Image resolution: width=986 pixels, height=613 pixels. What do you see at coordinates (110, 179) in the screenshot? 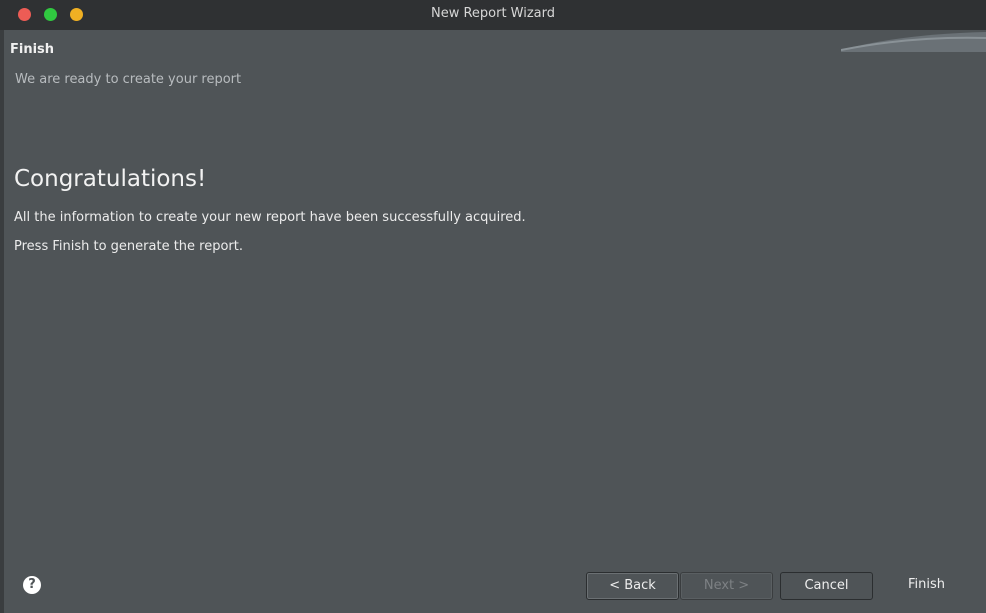
I see `congratulations-title: Congratulations!` at bounding box center [110, 179].